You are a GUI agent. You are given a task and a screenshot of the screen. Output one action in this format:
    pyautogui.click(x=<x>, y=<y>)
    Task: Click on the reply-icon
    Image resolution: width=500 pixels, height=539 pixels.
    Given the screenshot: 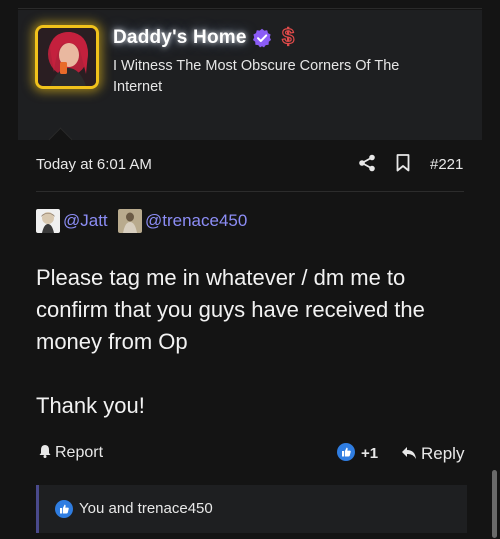 What is the action you would take?
    pyautogui.click(x=409, y=453)
    